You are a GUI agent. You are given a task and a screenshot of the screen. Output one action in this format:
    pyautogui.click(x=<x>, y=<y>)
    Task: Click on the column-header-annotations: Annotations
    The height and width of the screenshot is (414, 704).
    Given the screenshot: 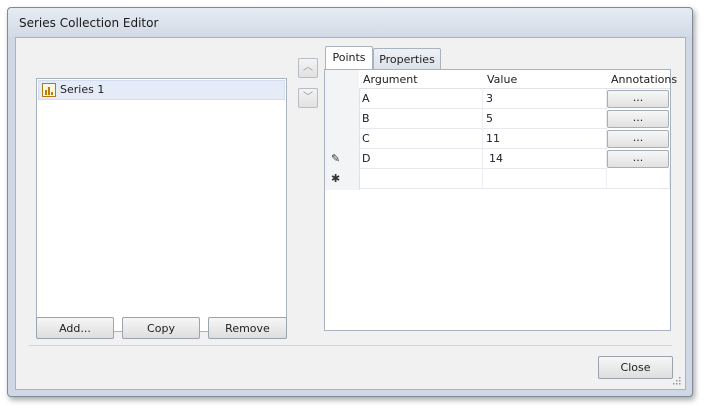 What is the action you would take?
    pyautogui.click(x=642, y=79)
    